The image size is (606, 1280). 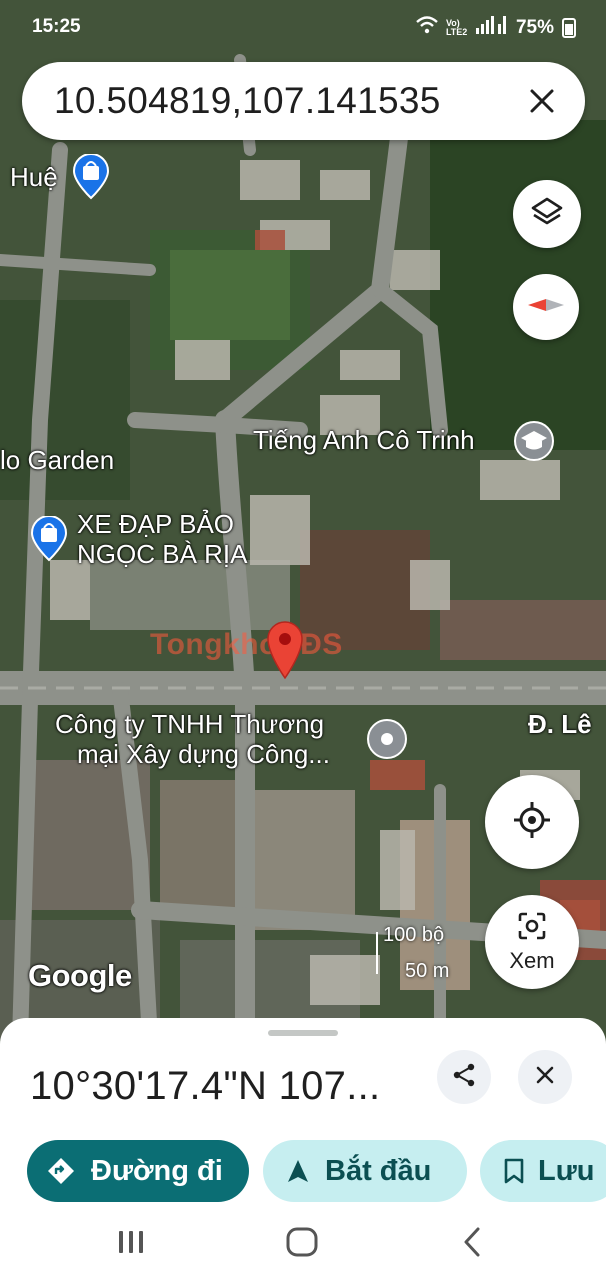 I want to click on close-sheet-button, so click(x=545, y=1077).